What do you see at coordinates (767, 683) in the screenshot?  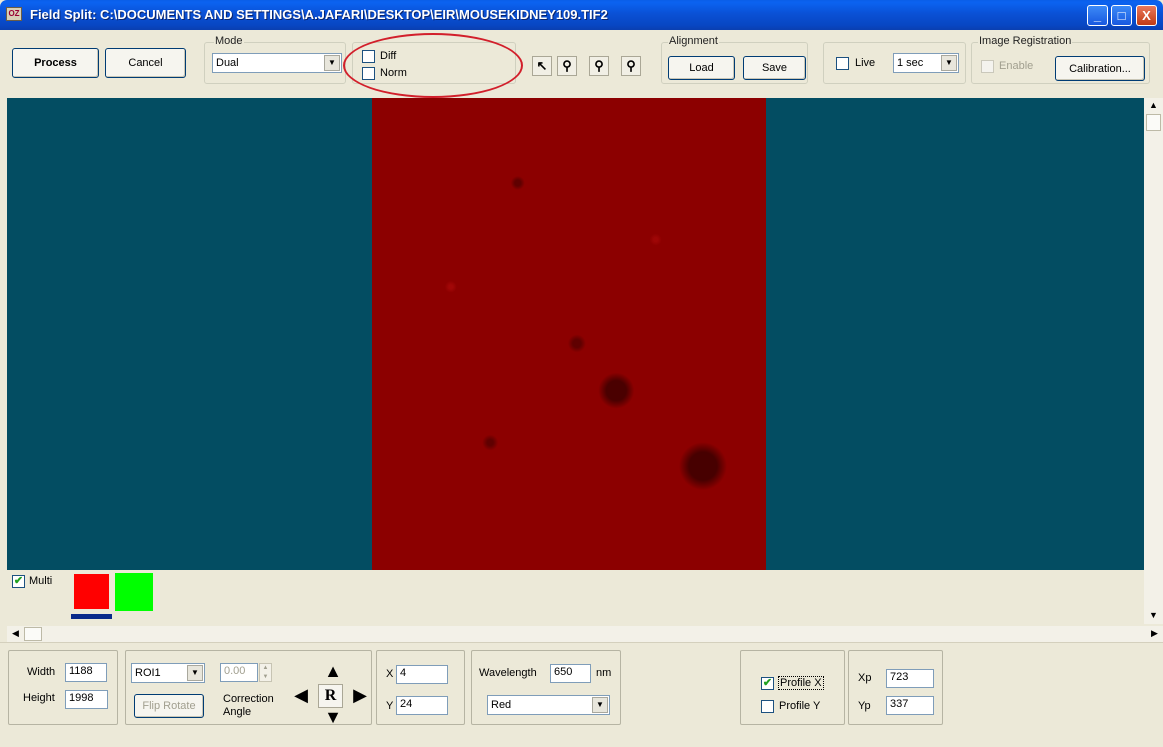 I see `profile-x-checkbox: ✔` at bounding box center [767, 683].